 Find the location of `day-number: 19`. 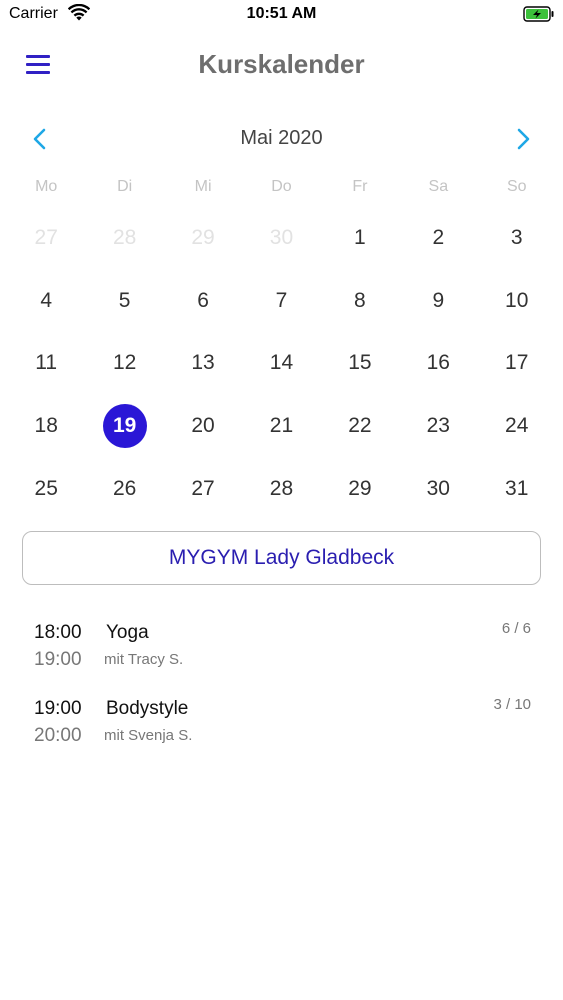

day-number: 19 is located at coordinates (124, 426).